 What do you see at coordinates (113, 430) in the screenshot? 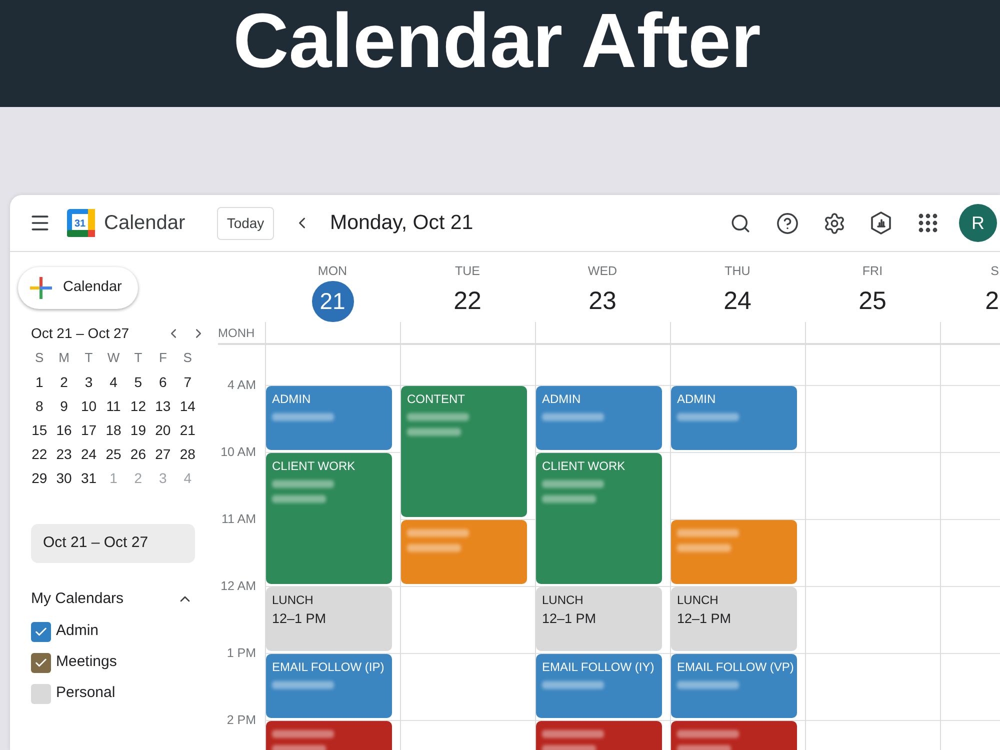
I see `mini-calendar-day: 18` at bounding box center [113, 430].